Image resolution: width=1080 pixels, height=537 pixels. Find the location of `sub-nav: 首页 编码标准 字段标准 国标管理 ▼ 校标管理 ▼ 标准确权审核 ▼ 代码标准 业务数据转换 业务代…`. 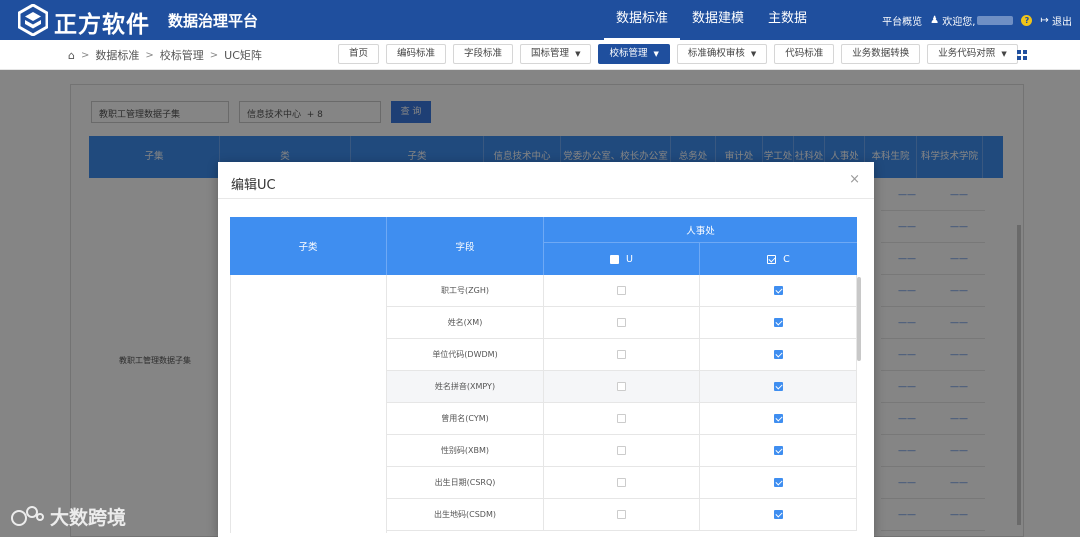

sub-nav: 首页 编码标准 字段标准 国标管理 ▼ 校标管理 ▼ 标准确权审核 ▼ 代码标准 业务数据转换 业务代… is located at coordinates (681, 55).